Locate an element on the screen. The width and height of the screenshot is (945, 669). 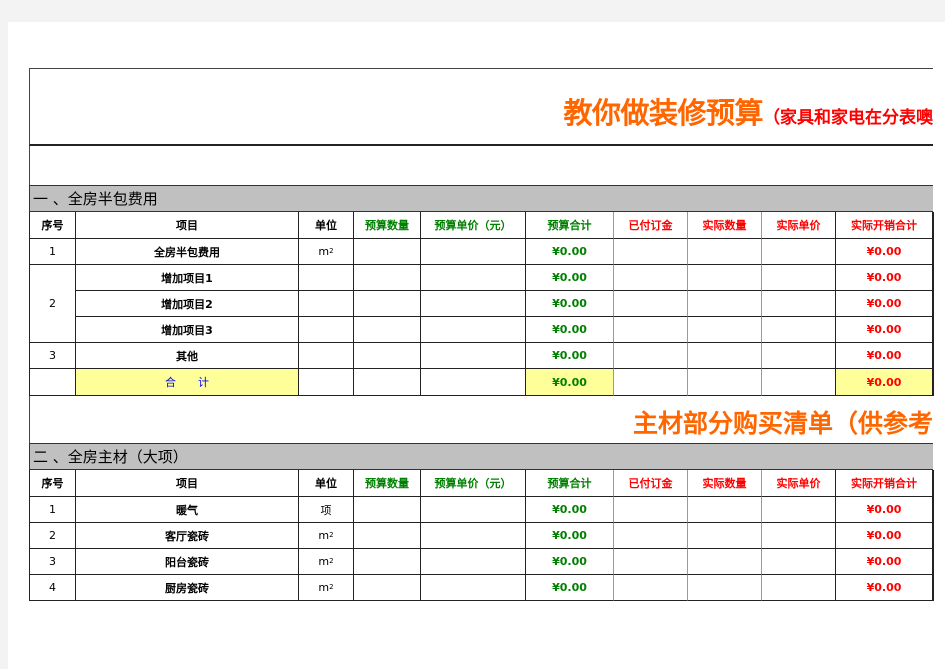
item-name: 厨房瓷砖 is located at coordinates (187, 588).